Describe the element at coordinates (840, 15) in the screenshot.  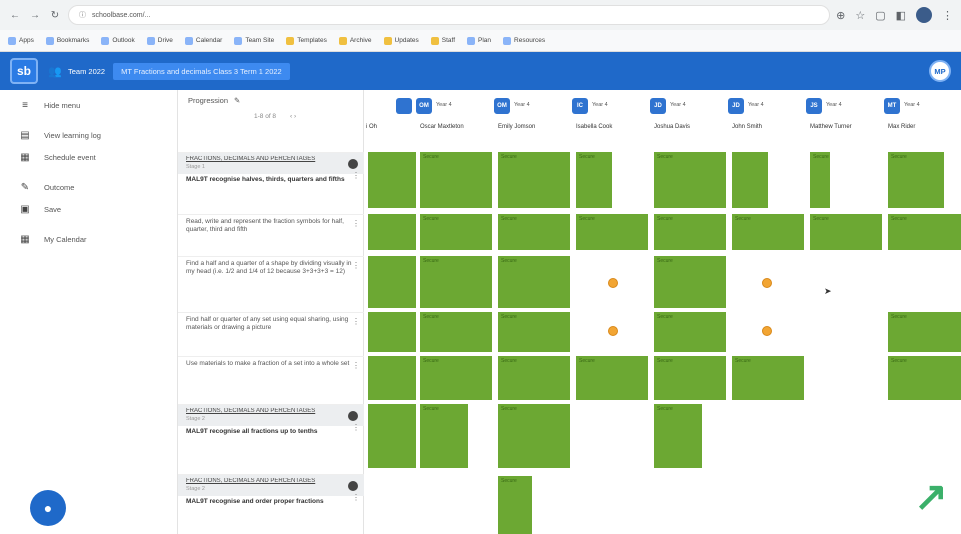
I see `zoom-icon: ⊕` at that location.